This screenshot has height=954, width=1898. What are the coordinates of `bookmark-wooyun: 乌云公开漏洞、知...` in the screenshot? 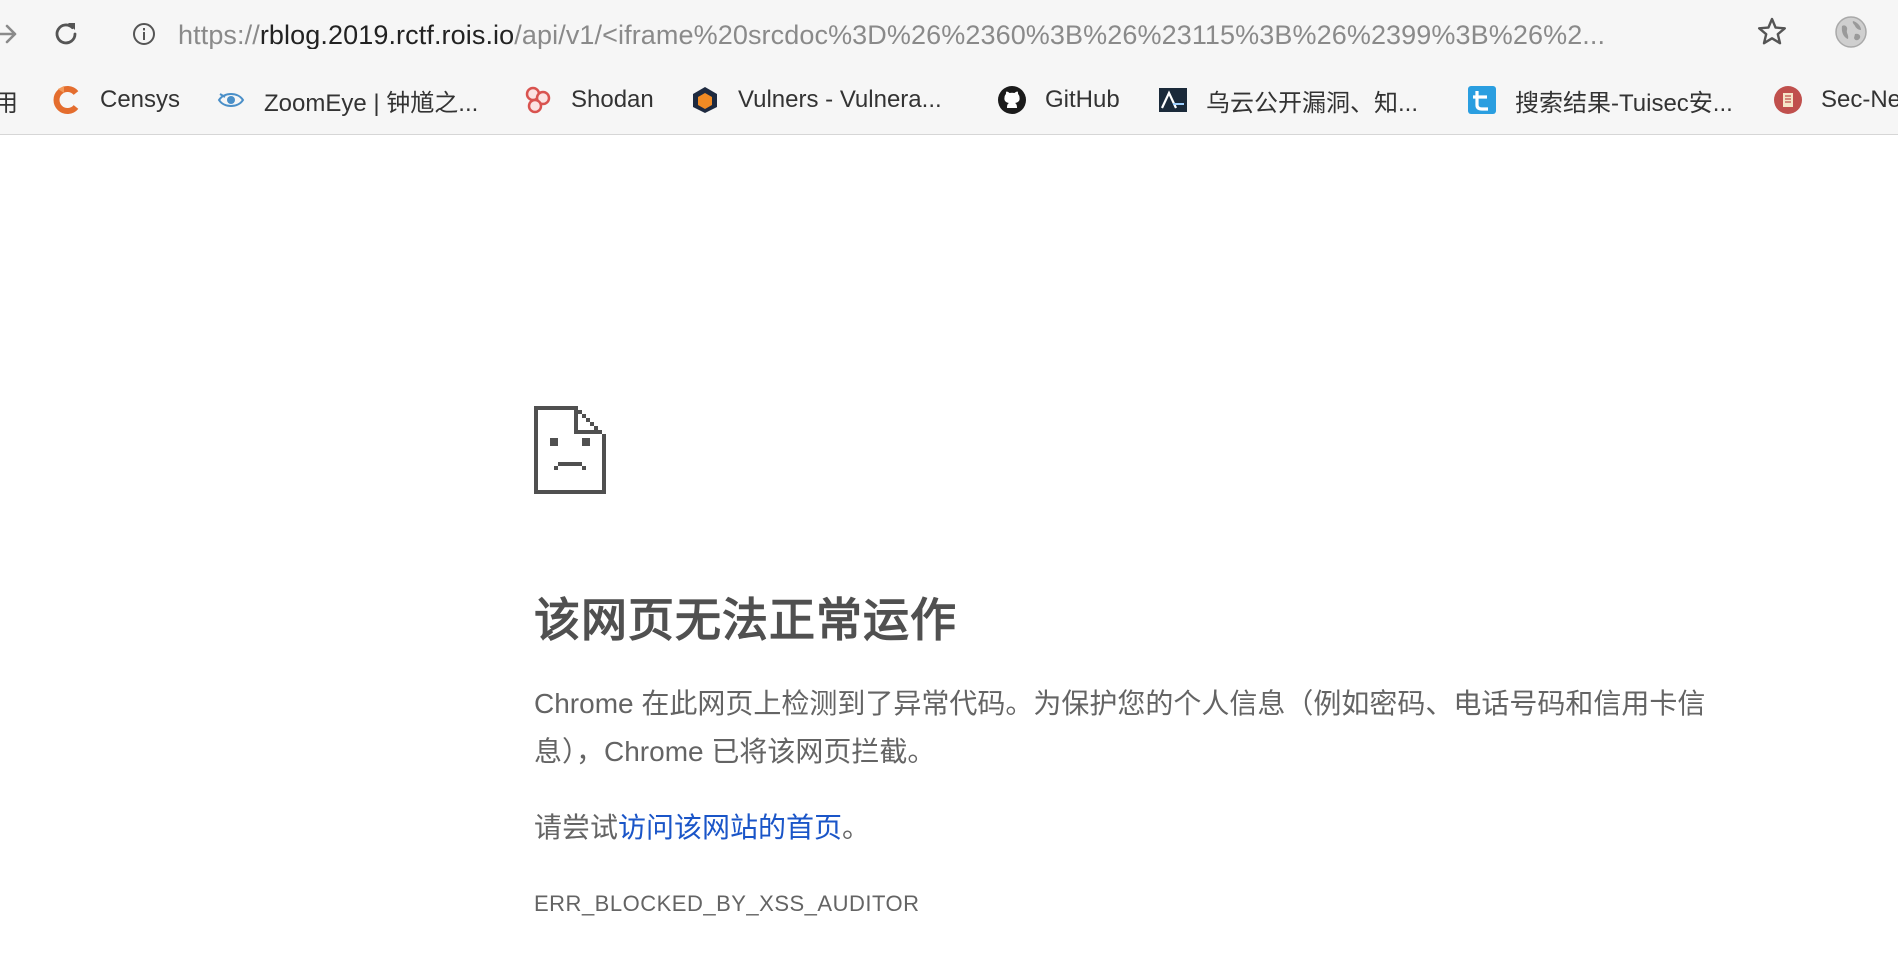 It's located at (1288, 100).